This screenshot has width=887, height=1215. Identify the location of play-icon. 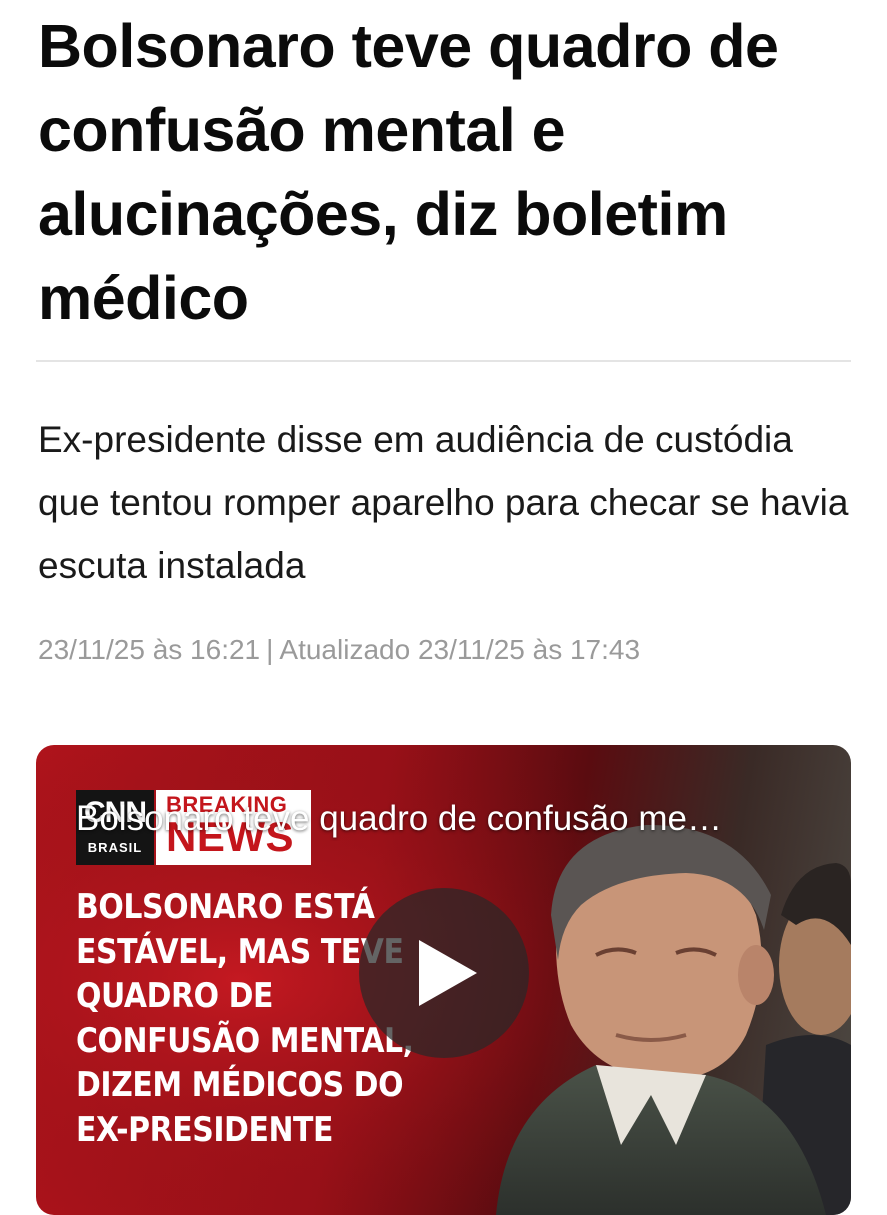
(448, 973).